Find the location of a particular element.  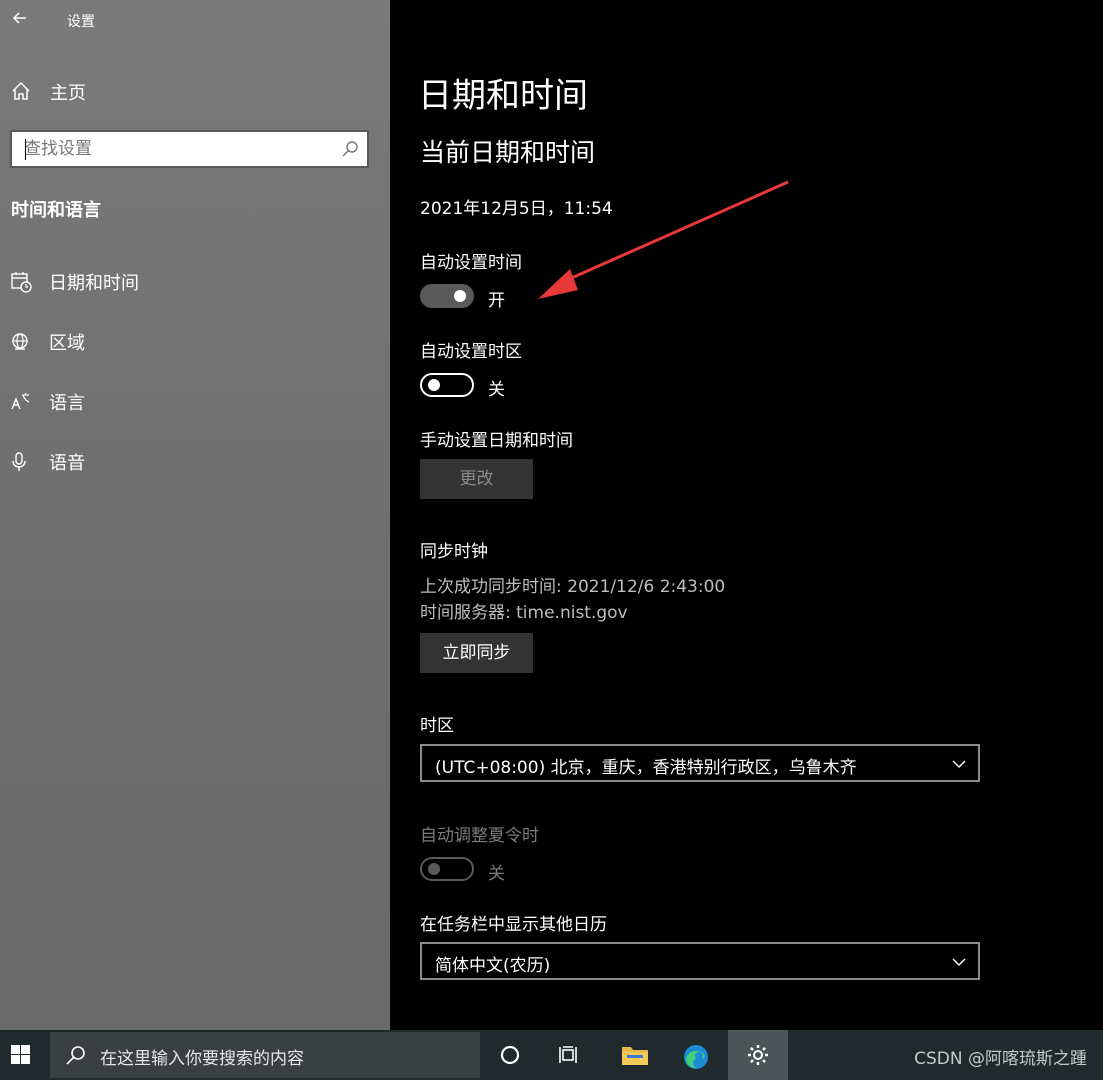

back-button is located at coordinates (20, 20).